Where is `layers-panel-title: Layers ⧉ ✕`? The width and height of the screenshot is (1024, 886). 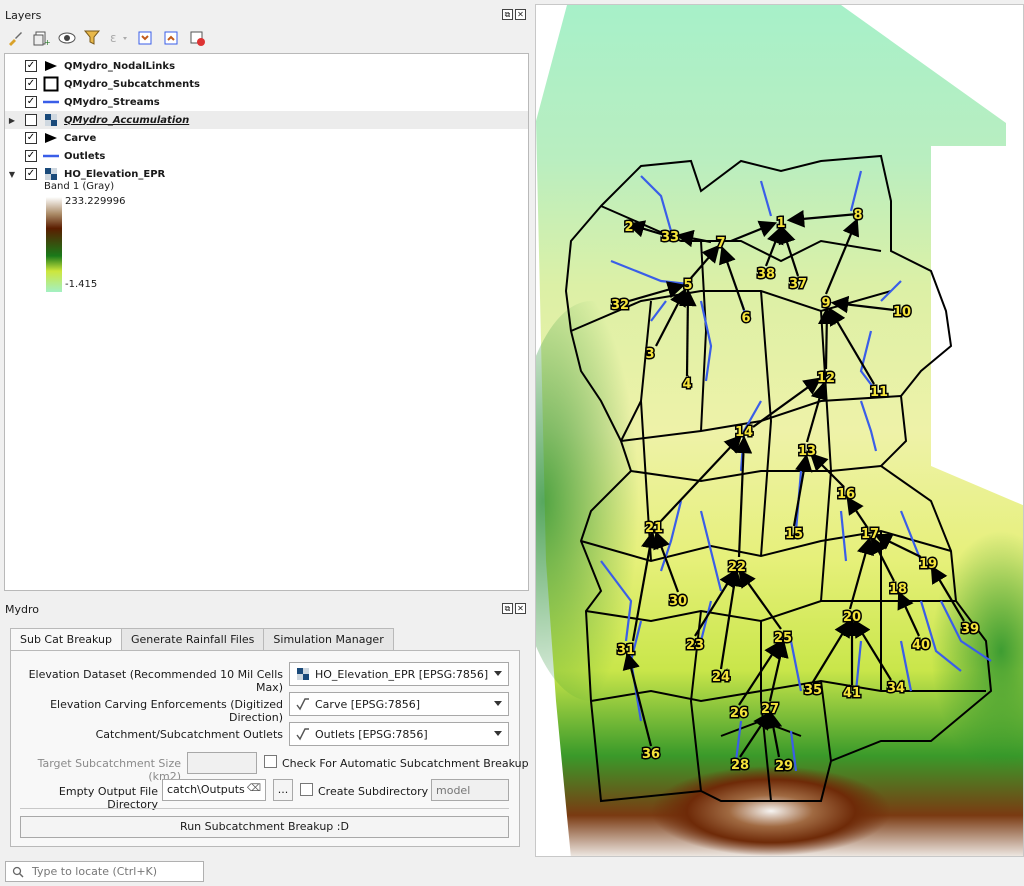 layers-panel-title: Layers ⧉ ✕ is located at coordinates (265, 15).